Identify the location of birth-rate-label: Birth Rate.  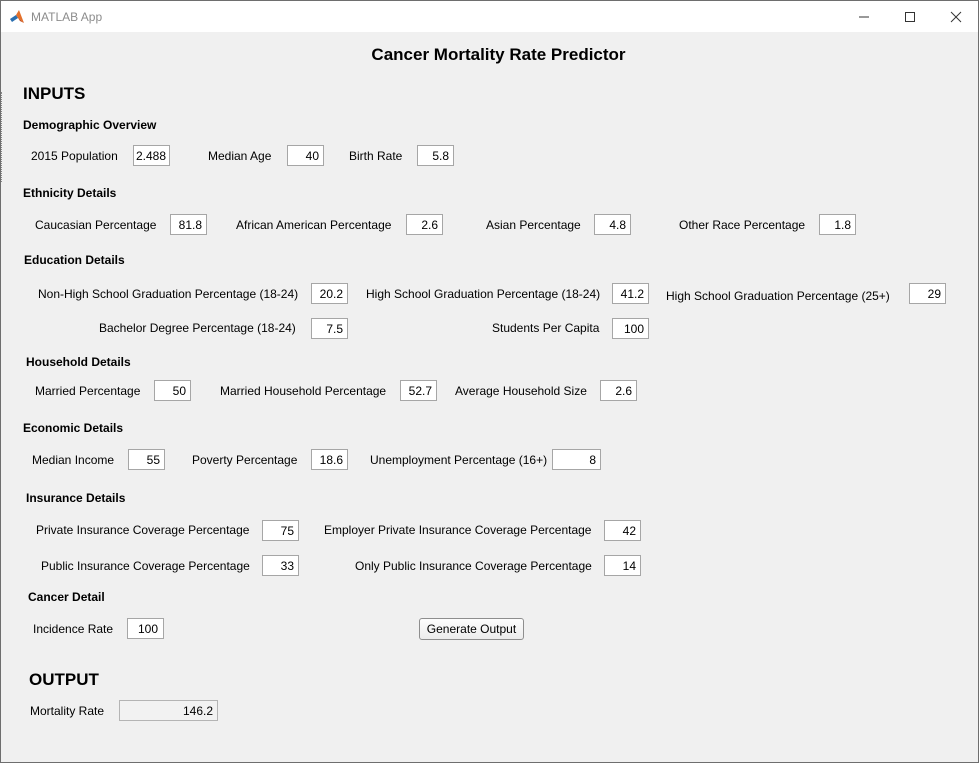
(376, 156).